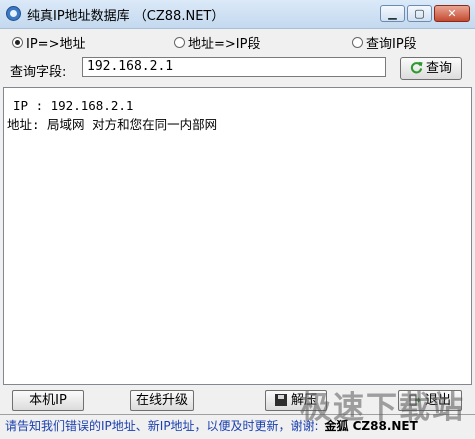 The image size is (475, 439). Describe the element at coordinates (391, 44) in the screenshot. I see `radio-label: 查询IP段` at that location.